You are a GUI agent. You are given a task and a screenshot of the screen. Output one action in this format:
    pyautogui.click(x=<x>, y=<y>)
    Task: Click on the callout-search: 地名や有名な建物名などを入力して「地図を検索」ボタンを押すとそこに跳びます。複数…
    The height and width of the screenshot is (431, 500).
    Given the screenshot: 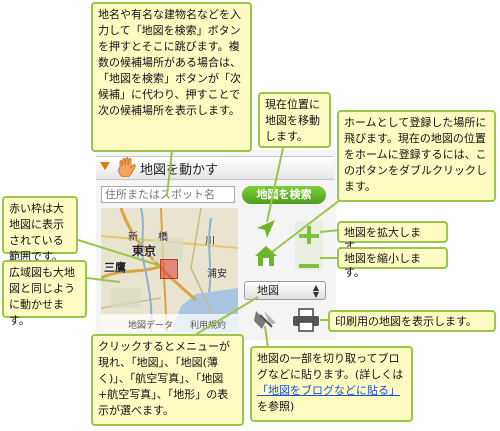 What is the action you would take?
    pyautogui.click(x=171, y=77)
    